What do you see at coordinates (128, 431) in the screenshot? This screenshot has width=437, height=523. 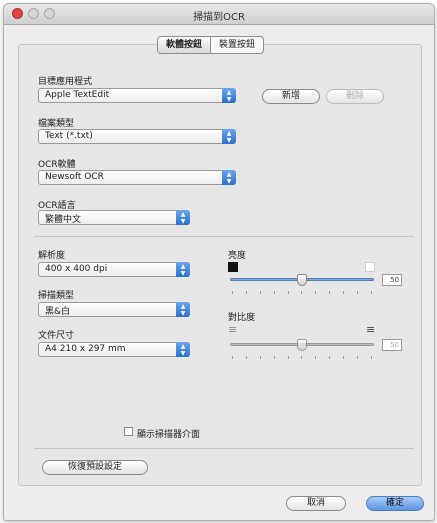 I see `show-scanner-interface-checkbox` at bounding box center [128, 431].